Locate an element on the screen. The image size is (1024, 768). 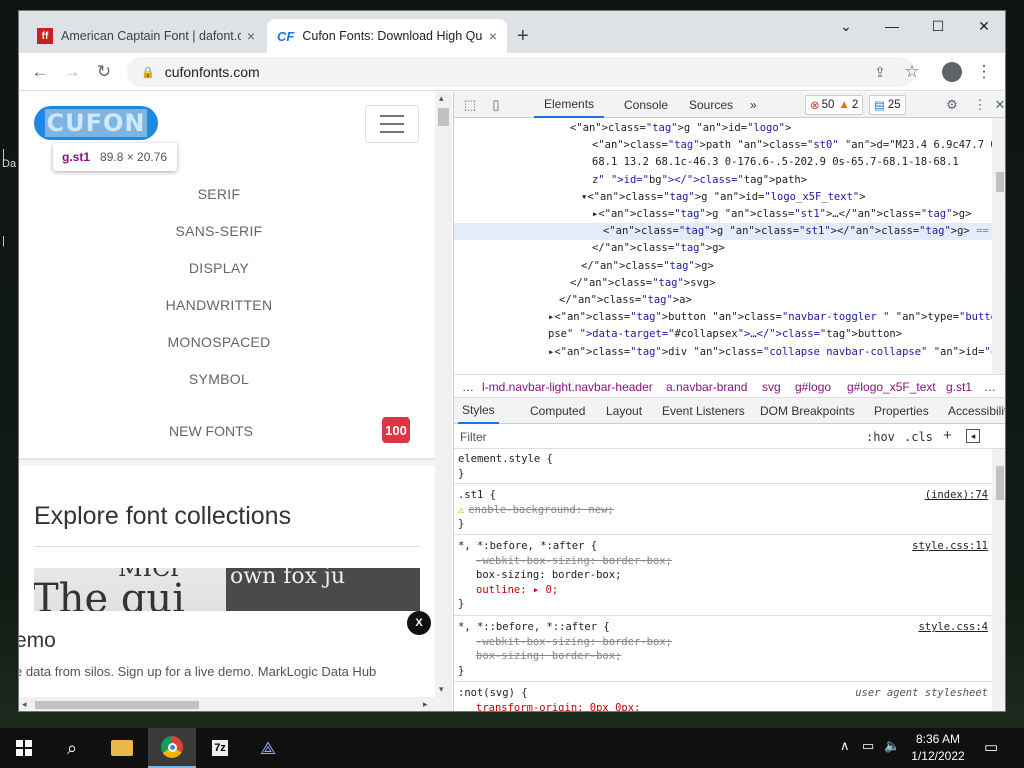
tab-dom-breakpoints: DOM Breakpoints is located at coordinates (807, 411).